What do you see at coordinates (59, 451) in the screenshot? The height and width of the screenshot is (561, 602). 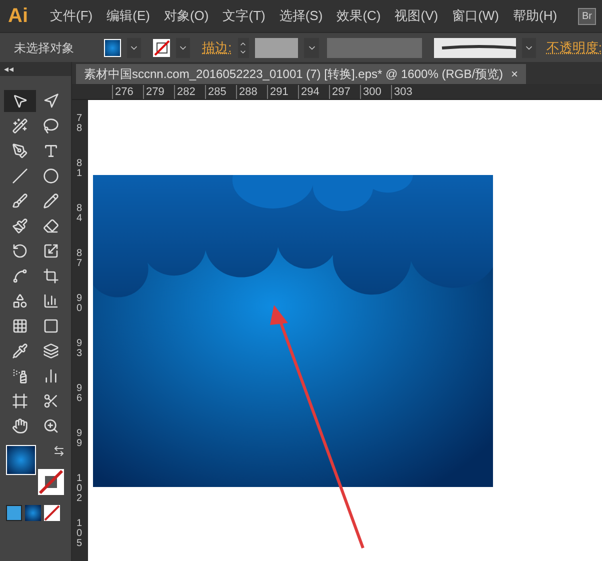 I see `swap-colors-icon` at bounding box center [59, 451].